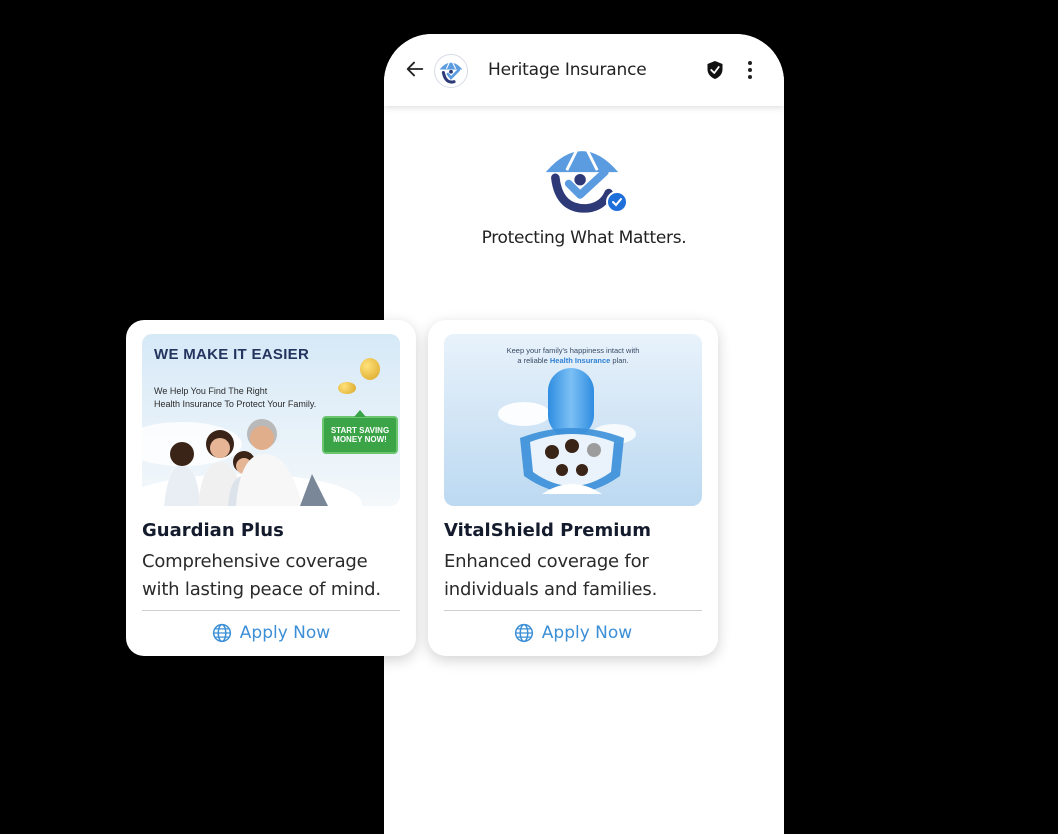  What do you see at coordinates (211, 391) in the screenshot?
I see `promo-line: We Help You Find The Right` at bounding box center [211, 391].